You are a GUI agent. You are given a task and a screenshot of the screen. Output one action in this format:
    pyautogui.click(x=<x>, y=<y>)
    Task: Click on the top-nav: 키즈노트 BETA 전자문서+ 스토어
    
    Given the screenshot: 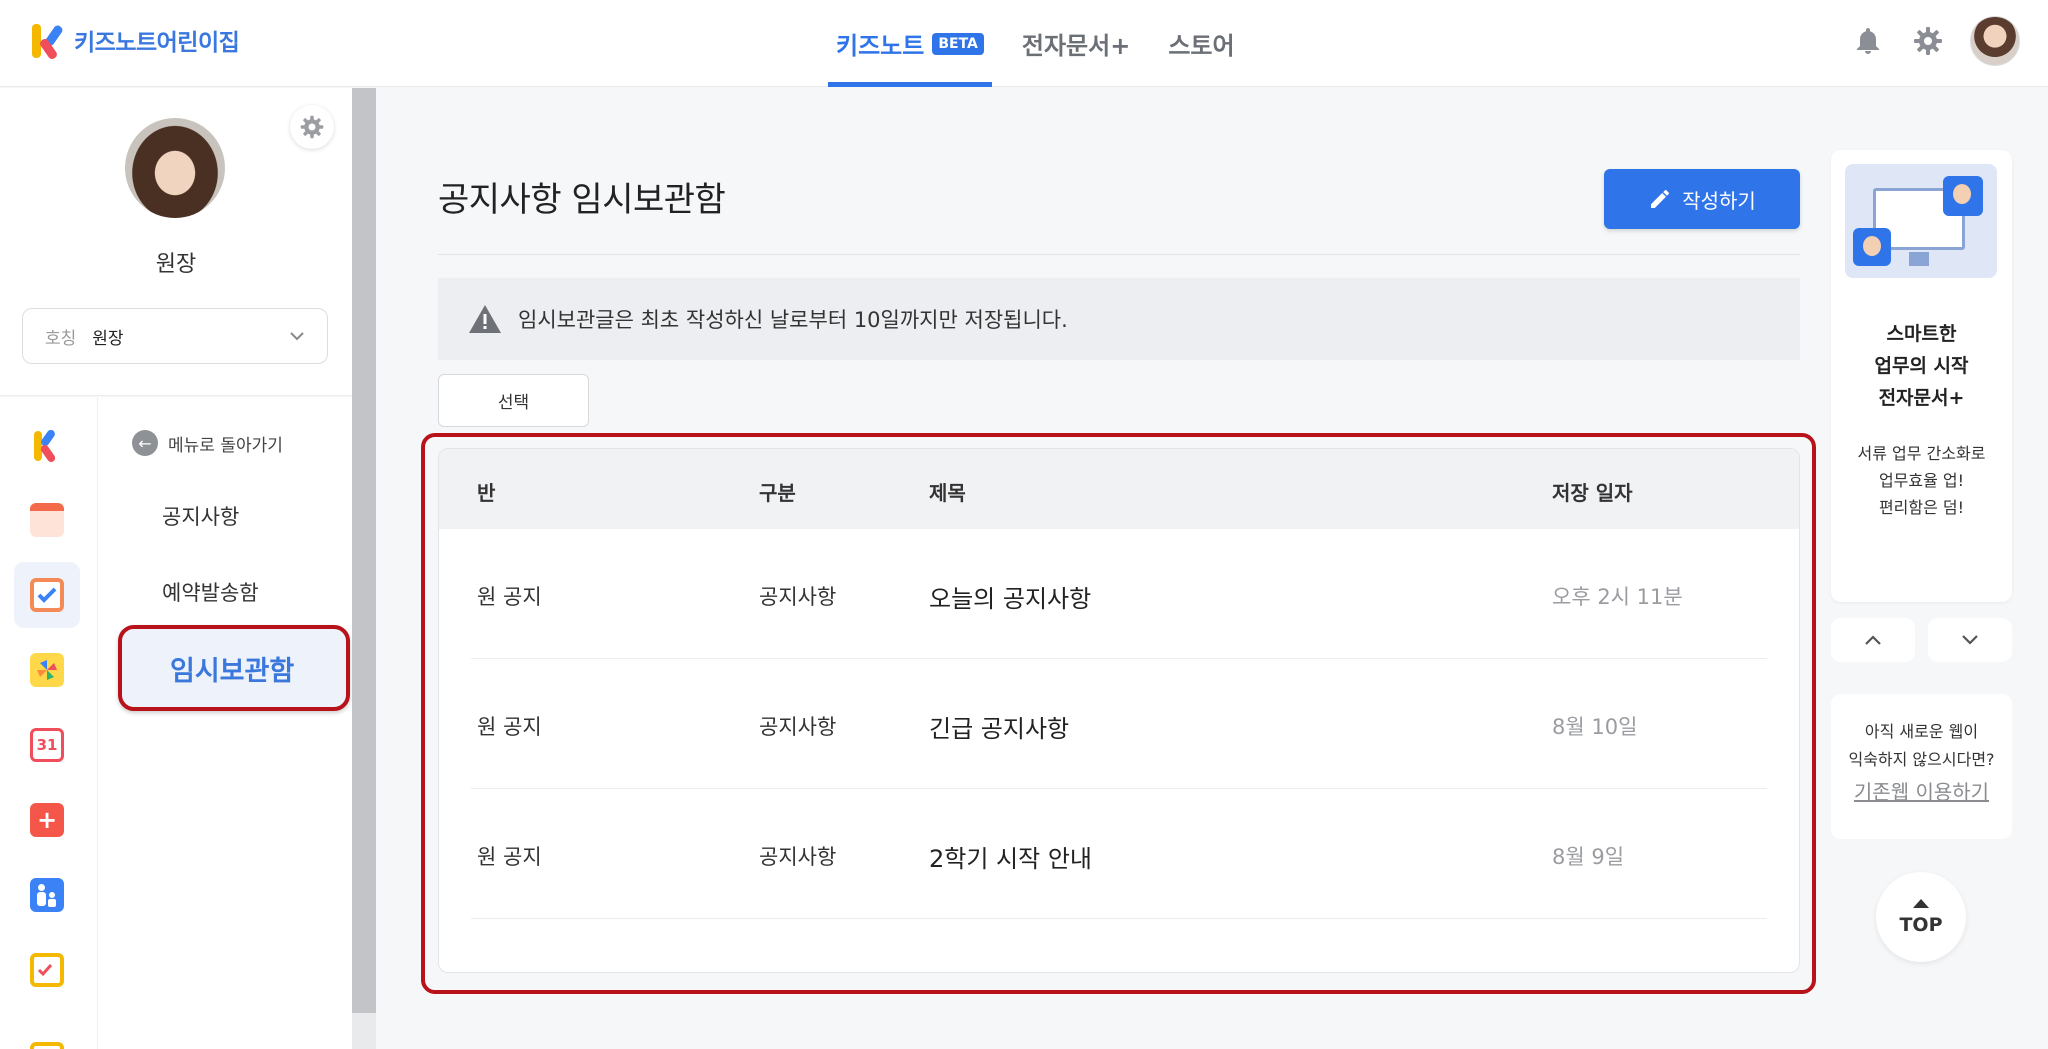 What is the action you would take?
    pyautogui.click(x=1046, y=43)
    